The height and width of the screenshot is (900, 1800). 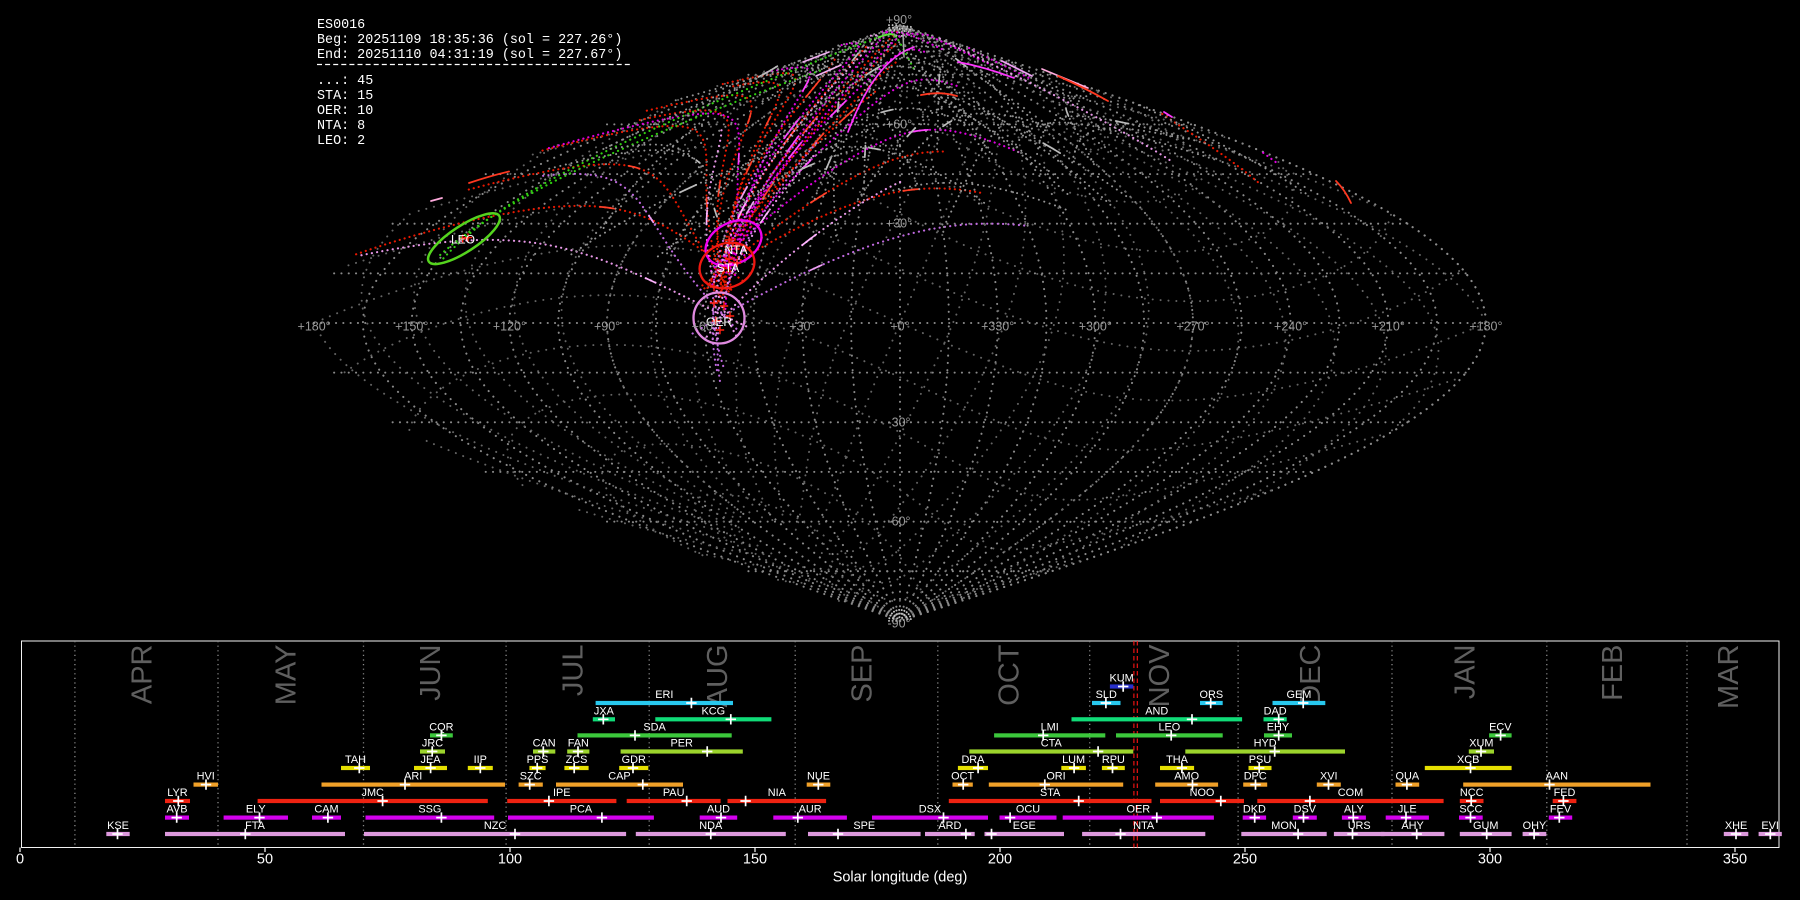 What do you see at coordinates (619, 777) in the screenshot?
I see `svg-text: CAP` at bounding box center [619, 777].